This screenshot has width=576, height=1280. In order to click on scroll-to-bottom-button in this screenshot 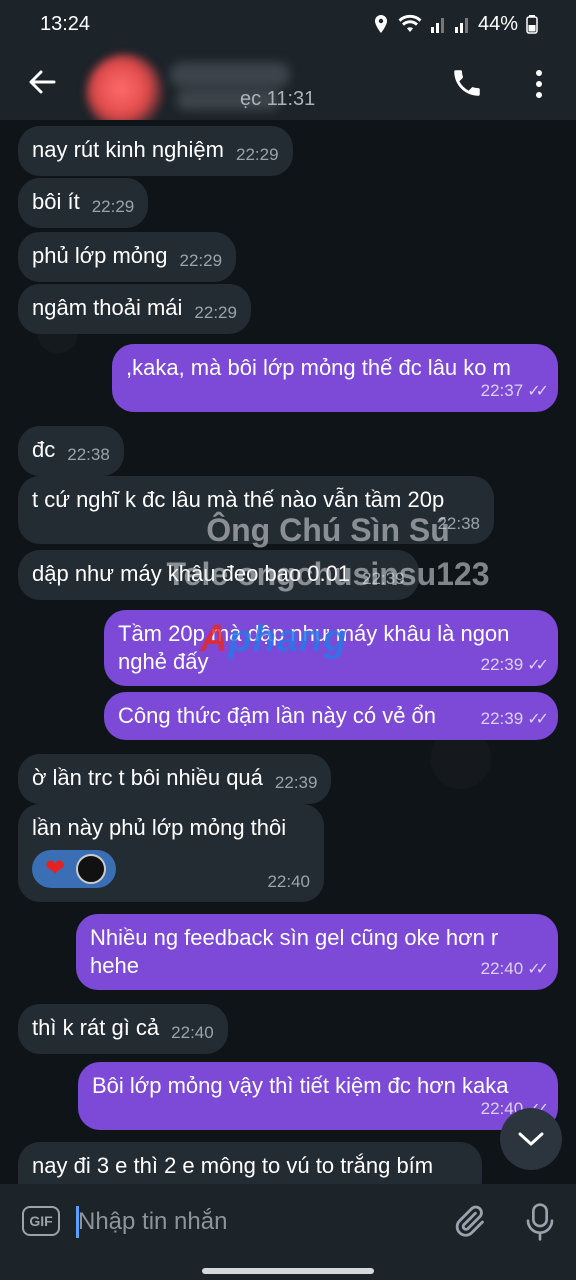, I will do `click(531, 1139)`.